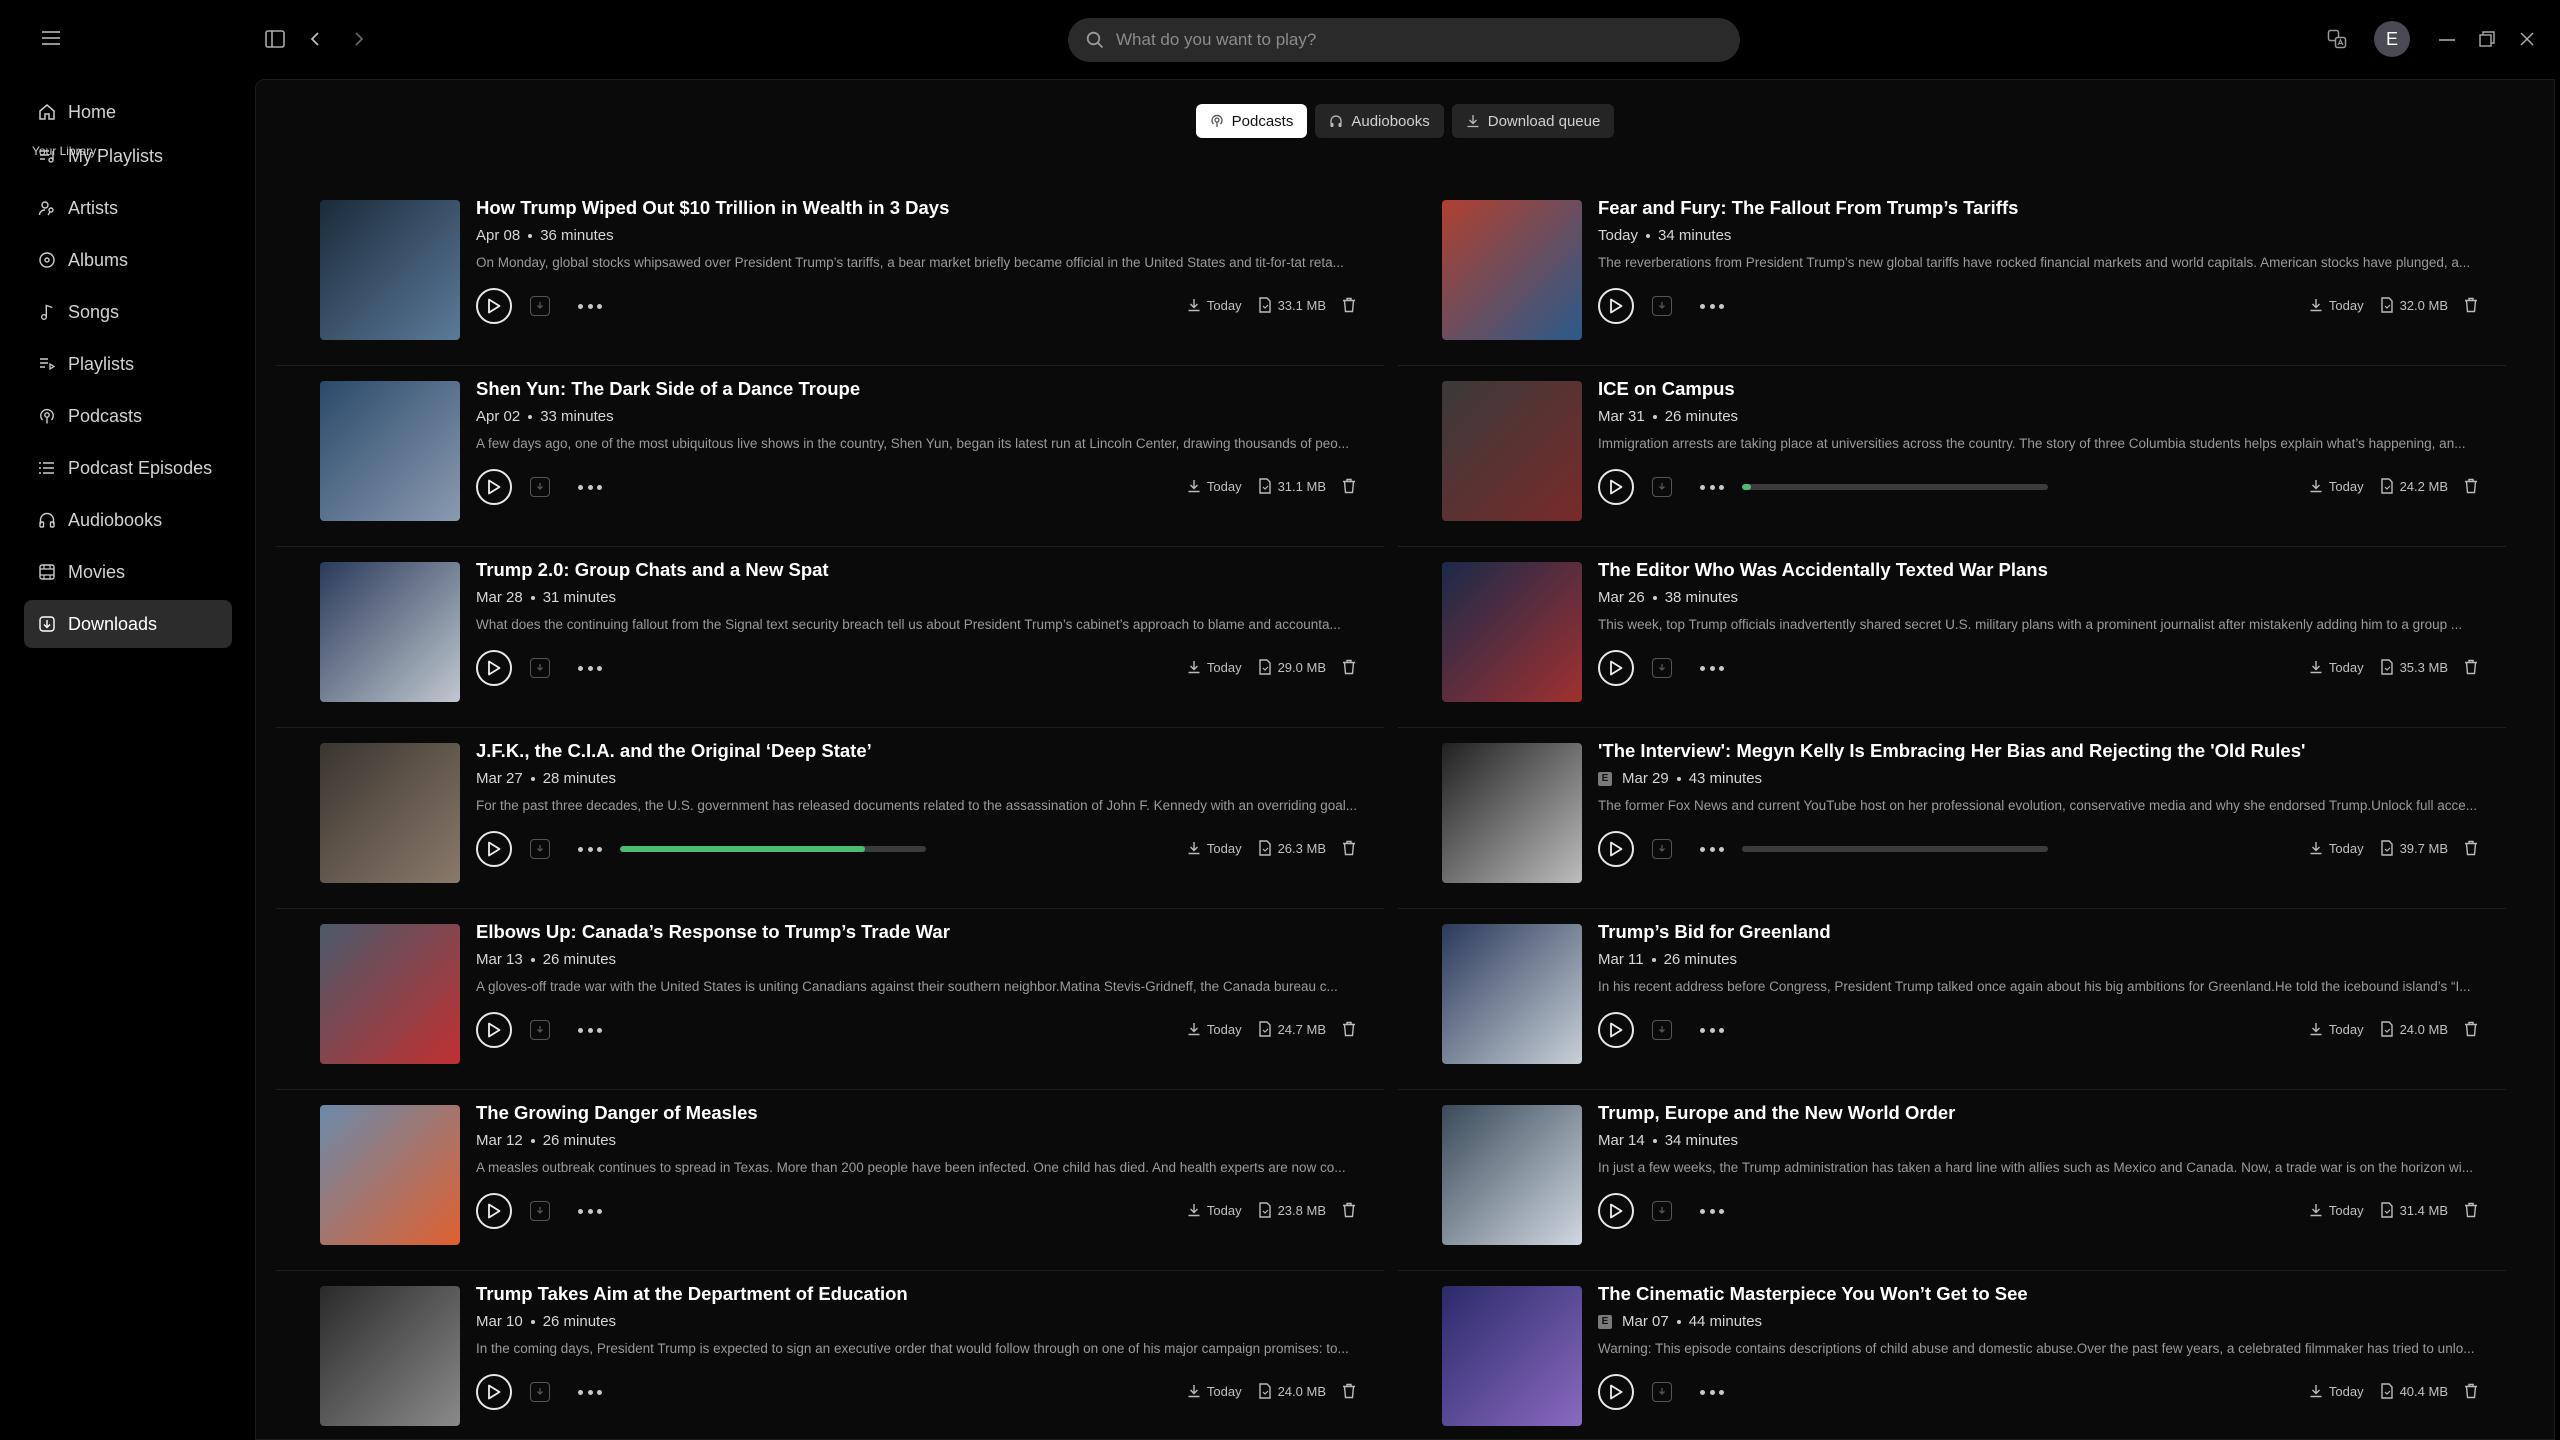 The image size is (2560, 1440). What do you see at coordinates (128, 156) in the screenshot?
I see `sidebar-item-my-playlists: My Playlists` at bounding box center [128, 156].